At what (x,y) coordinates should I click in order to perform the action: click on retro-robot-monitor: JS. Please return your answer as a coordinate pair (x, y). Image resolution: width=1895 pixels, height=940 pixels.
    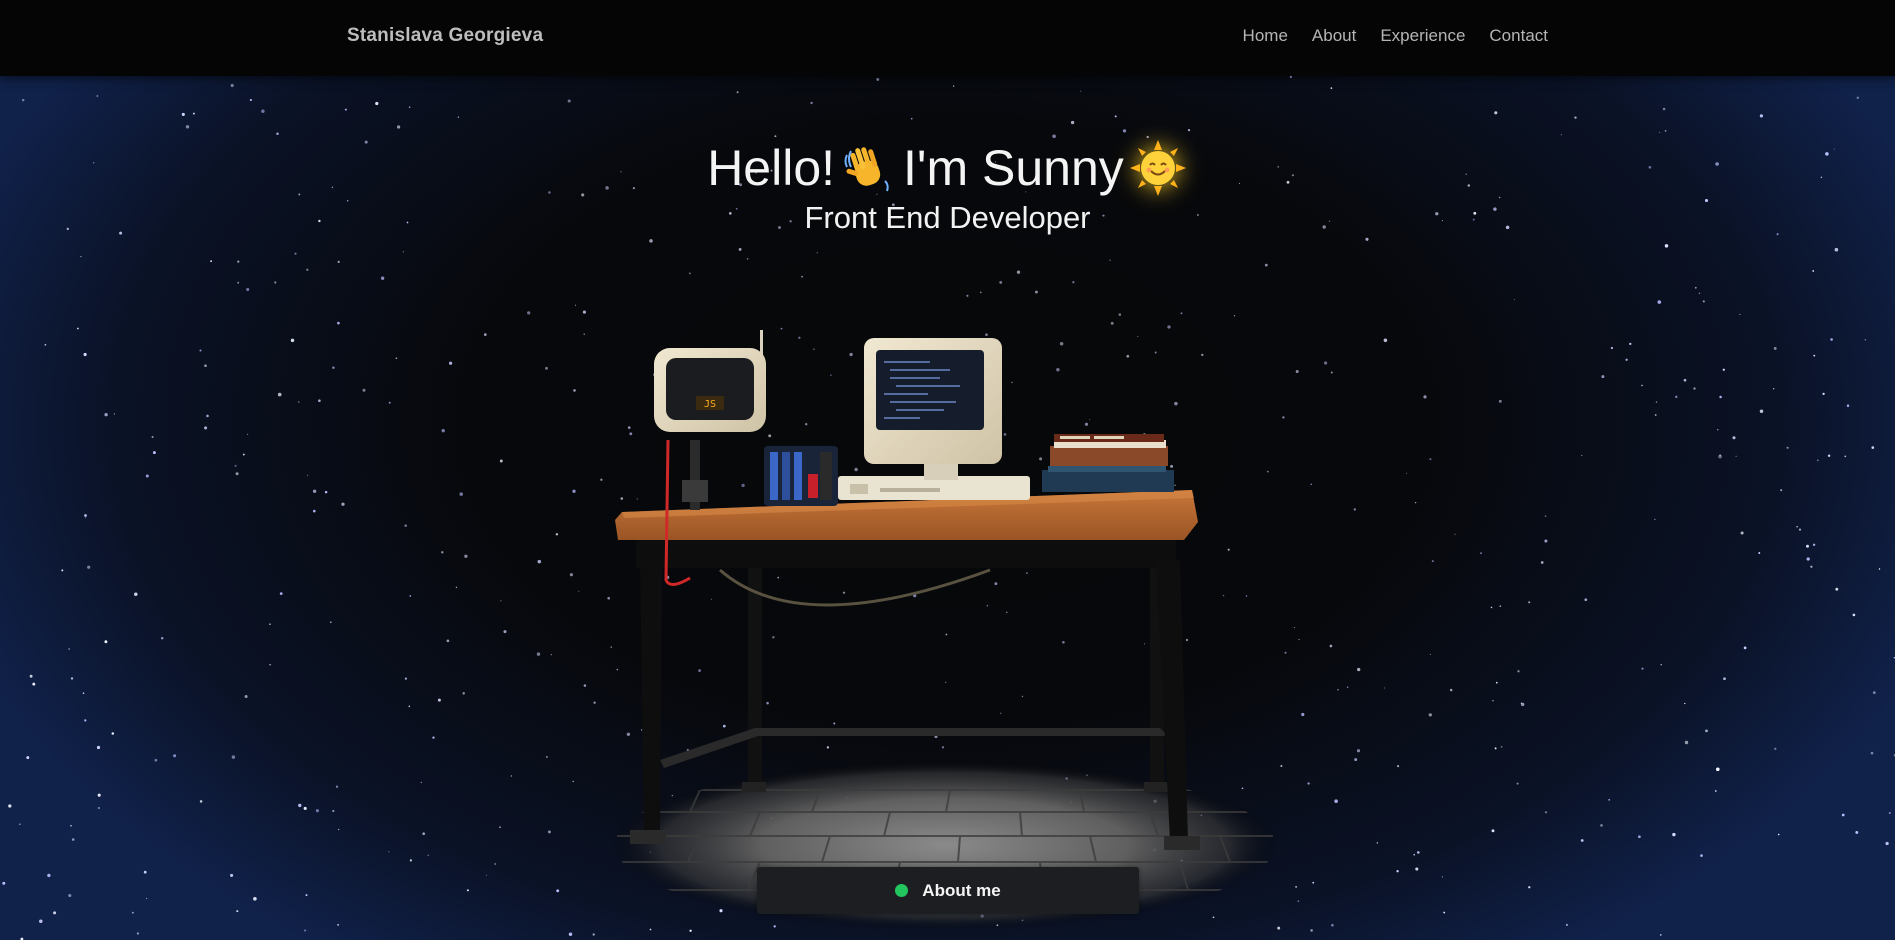
    Looking at the image, I should click on (710, 420).